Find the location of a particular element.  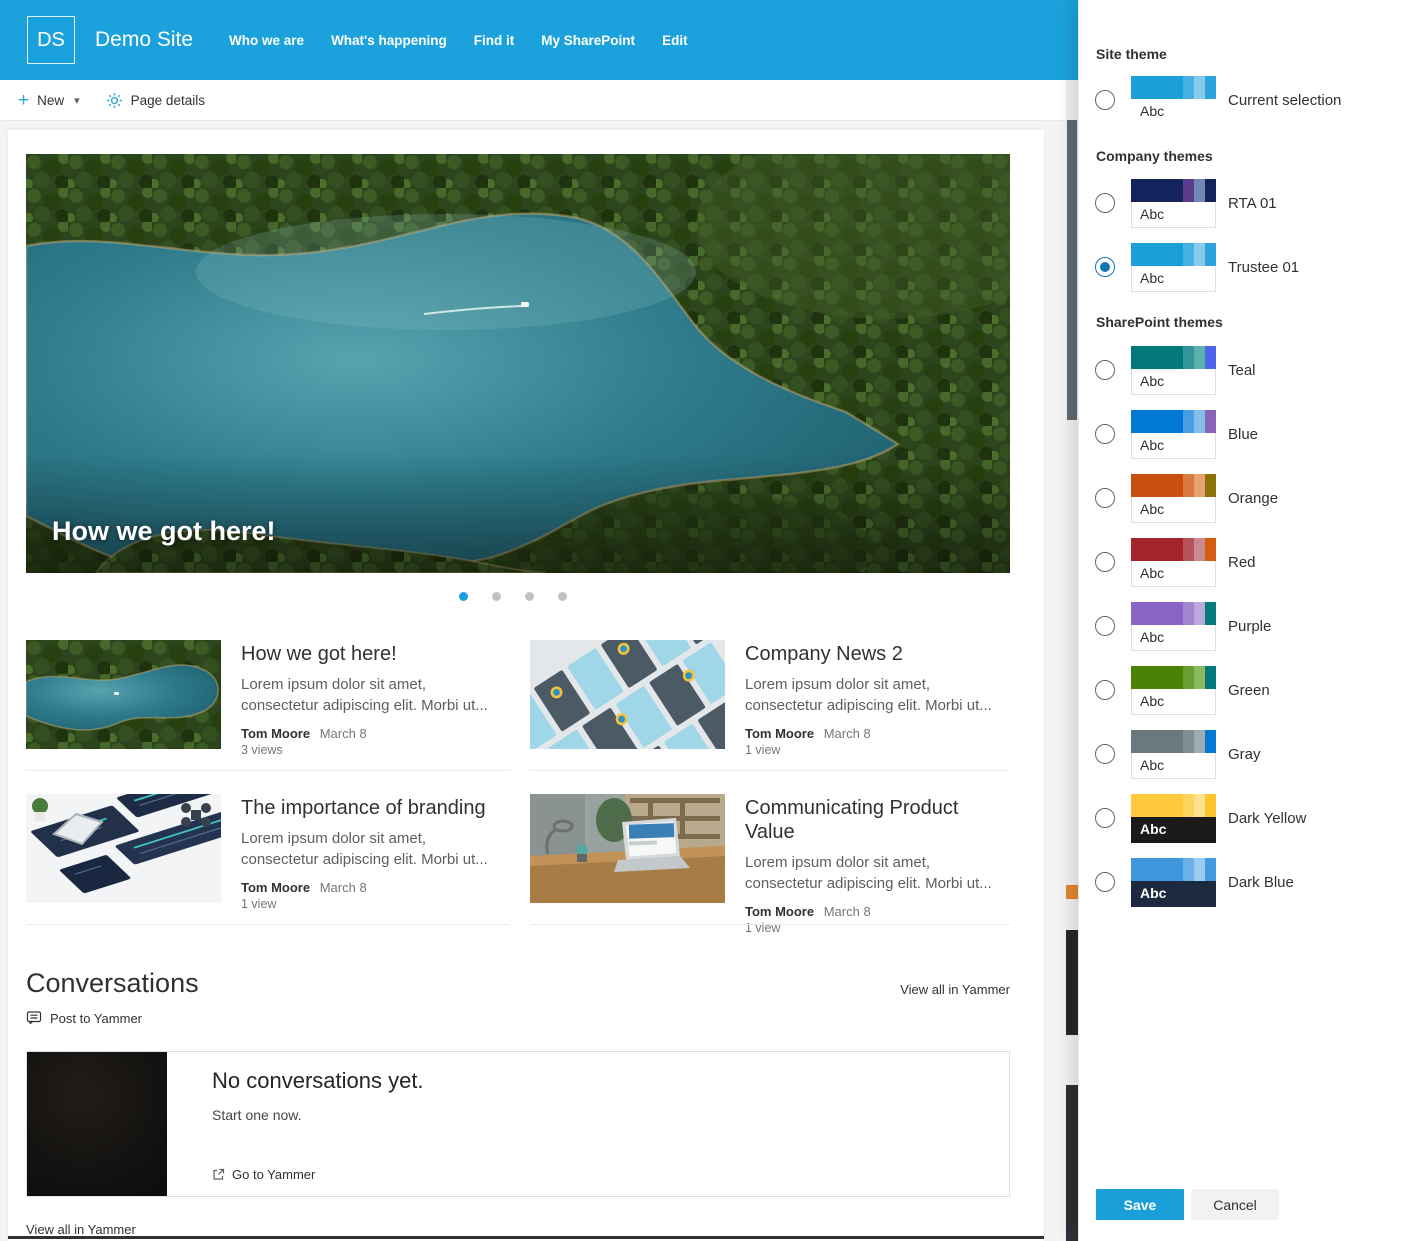

section-divider is located at coordinates (526, 1237).